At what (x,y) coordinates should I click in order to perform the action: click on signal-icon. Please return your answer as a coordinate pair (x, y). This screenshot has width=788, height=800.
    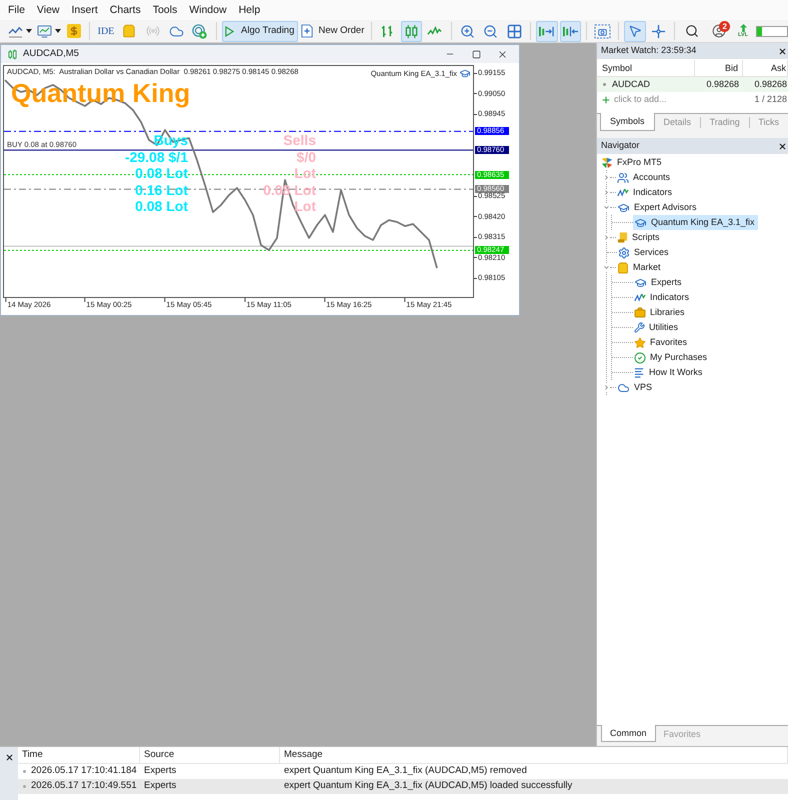
    Looking at the image, I should click on (153, 31).